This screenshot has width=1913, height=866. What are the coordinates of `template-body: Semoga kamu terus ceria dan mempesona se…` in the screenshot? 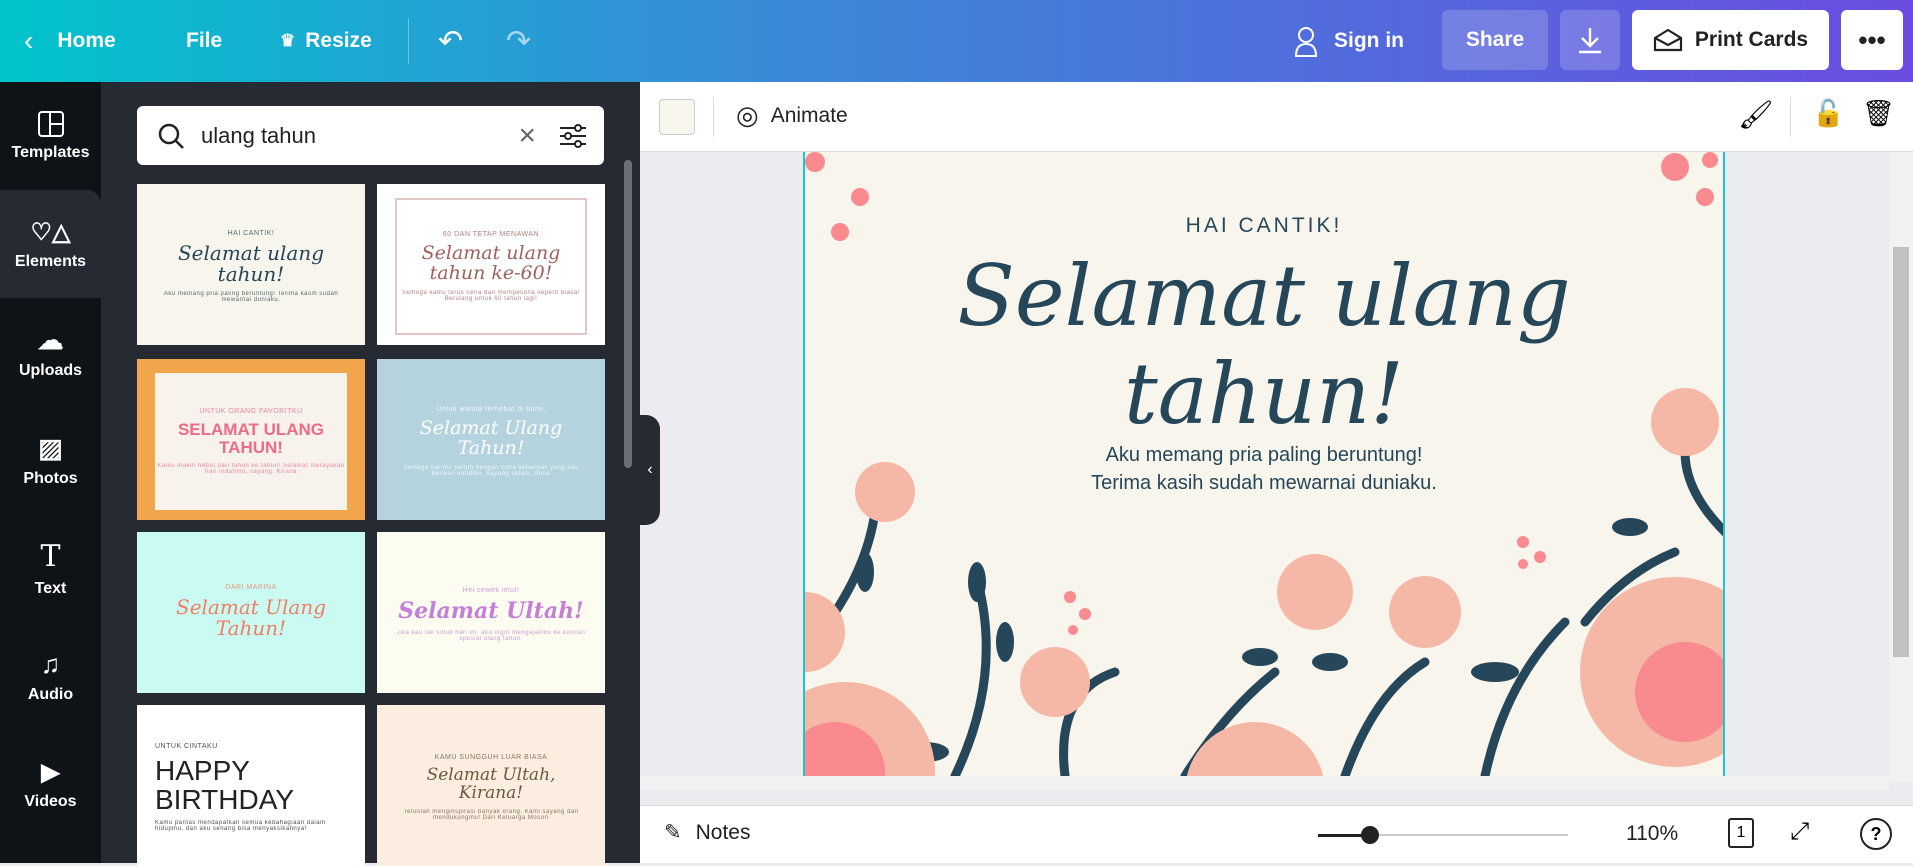 It's located at (491, 295).